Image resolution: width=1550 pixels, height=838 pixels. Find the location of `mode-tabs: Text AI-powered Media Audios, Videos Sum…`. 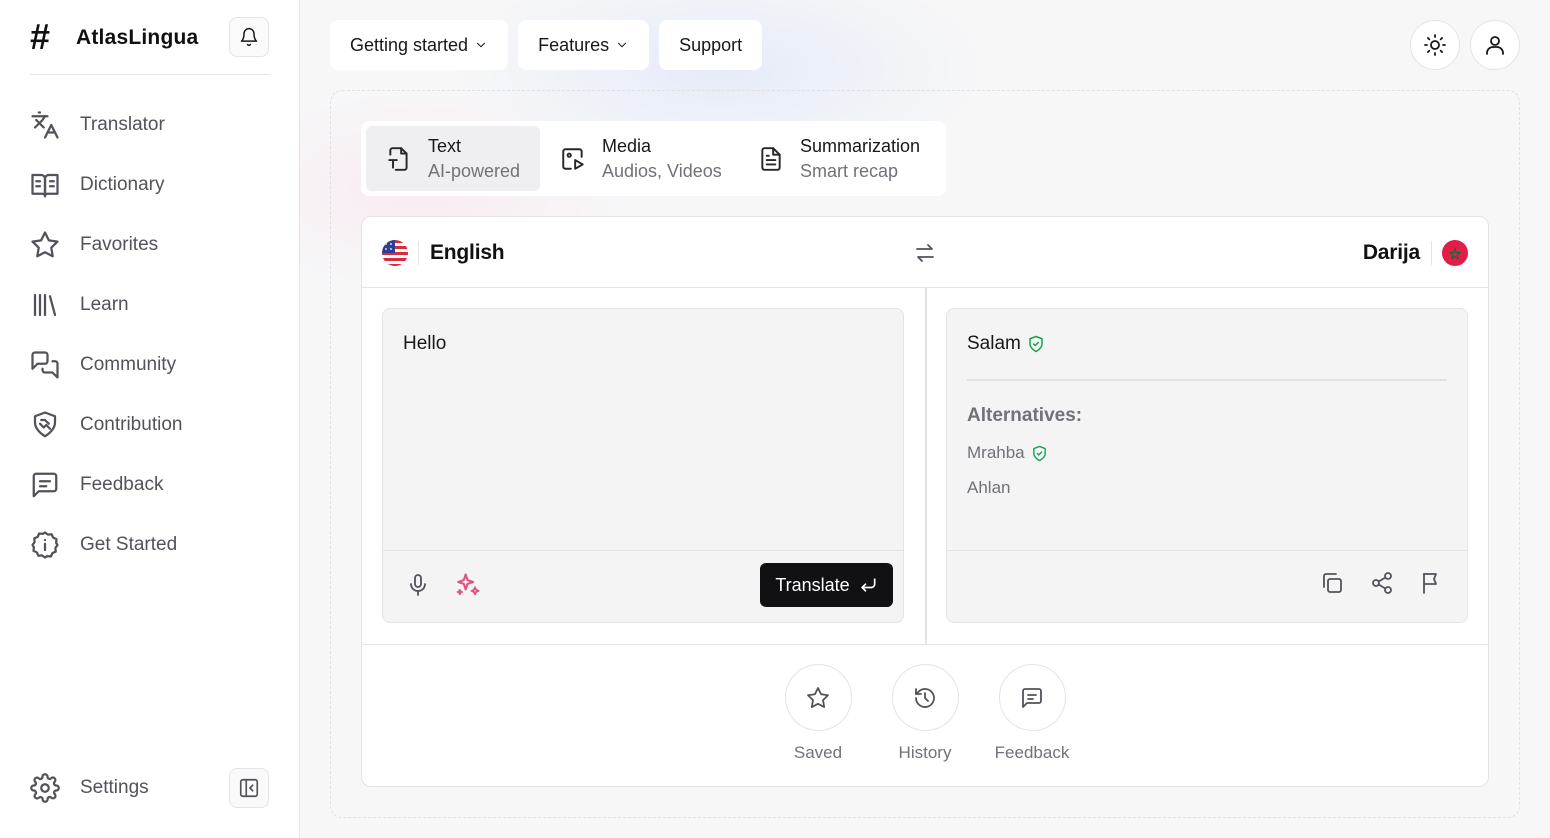

mode-tabs: Text AI-powered Media Audios, Videos Sum… is located at coordinates (653, 158).